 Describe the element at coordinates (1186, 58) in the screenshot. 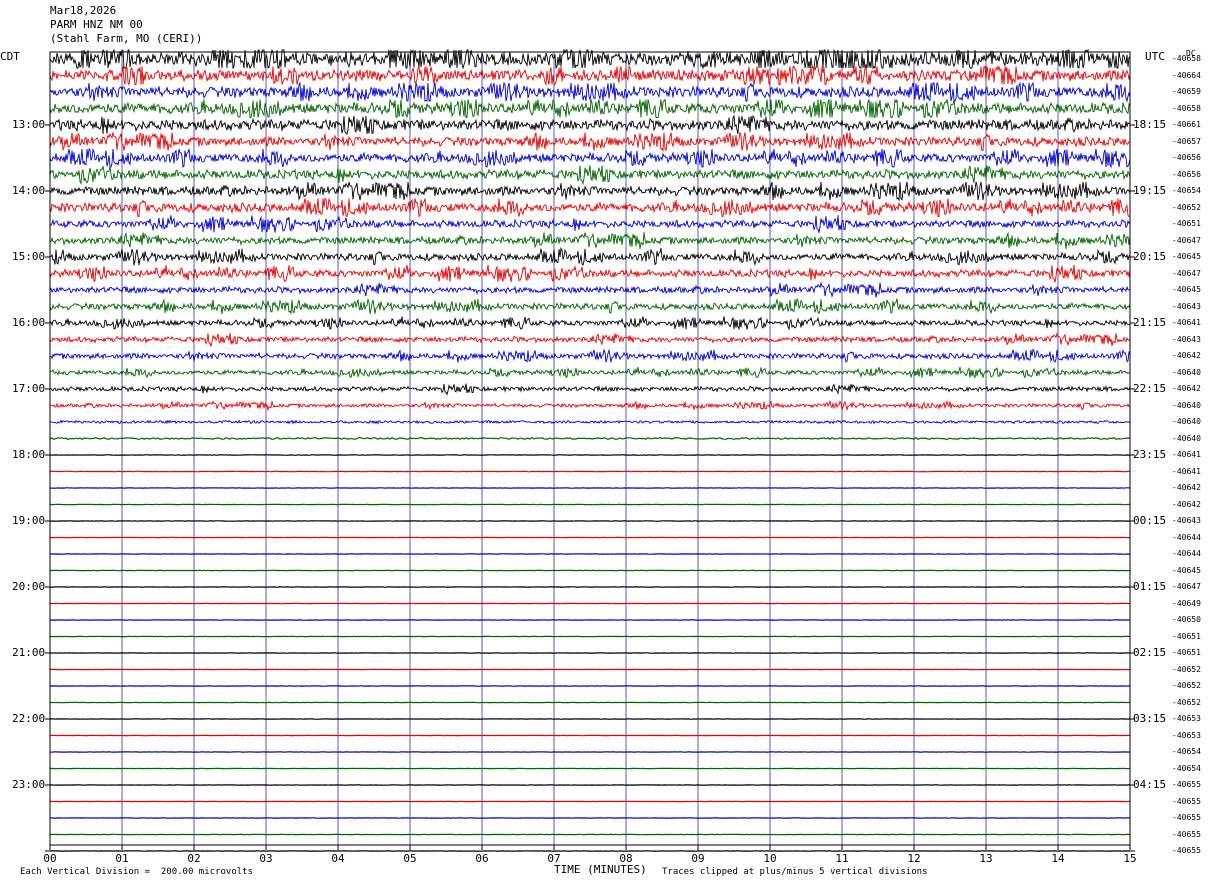

I see `dc-offset-label: -40658` at that location.